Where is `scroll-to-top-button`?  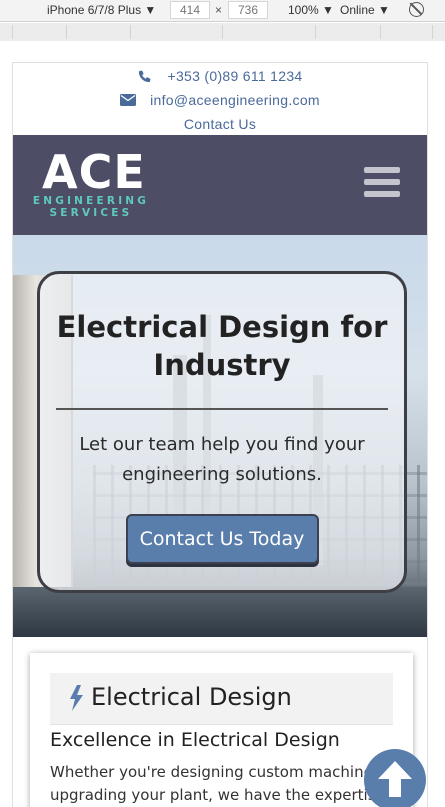 scroll-to-top-button is located at coordinates (395, 778).